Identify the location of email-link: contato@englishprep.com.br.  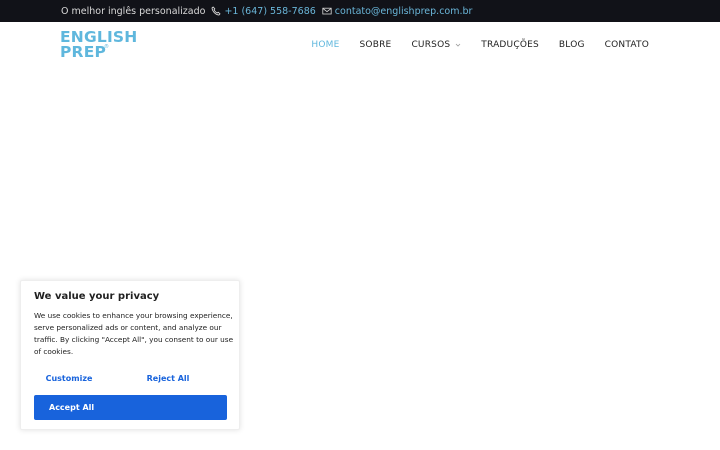
(397, 11).